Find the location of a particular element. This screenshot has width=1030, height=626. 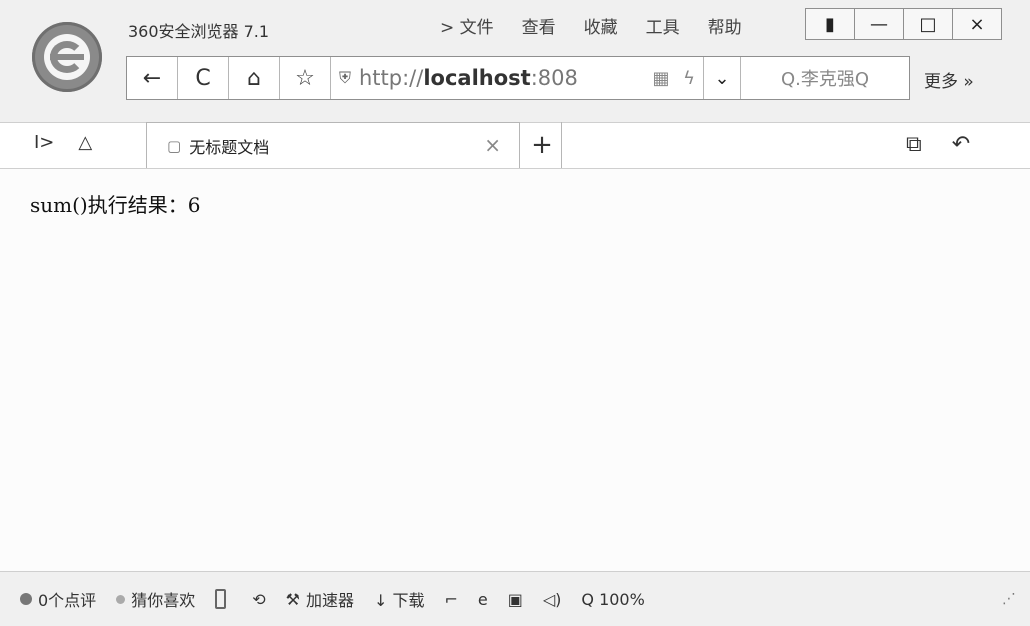

guess-status: 猜你喜欢 is located at coordinates (155, 599).